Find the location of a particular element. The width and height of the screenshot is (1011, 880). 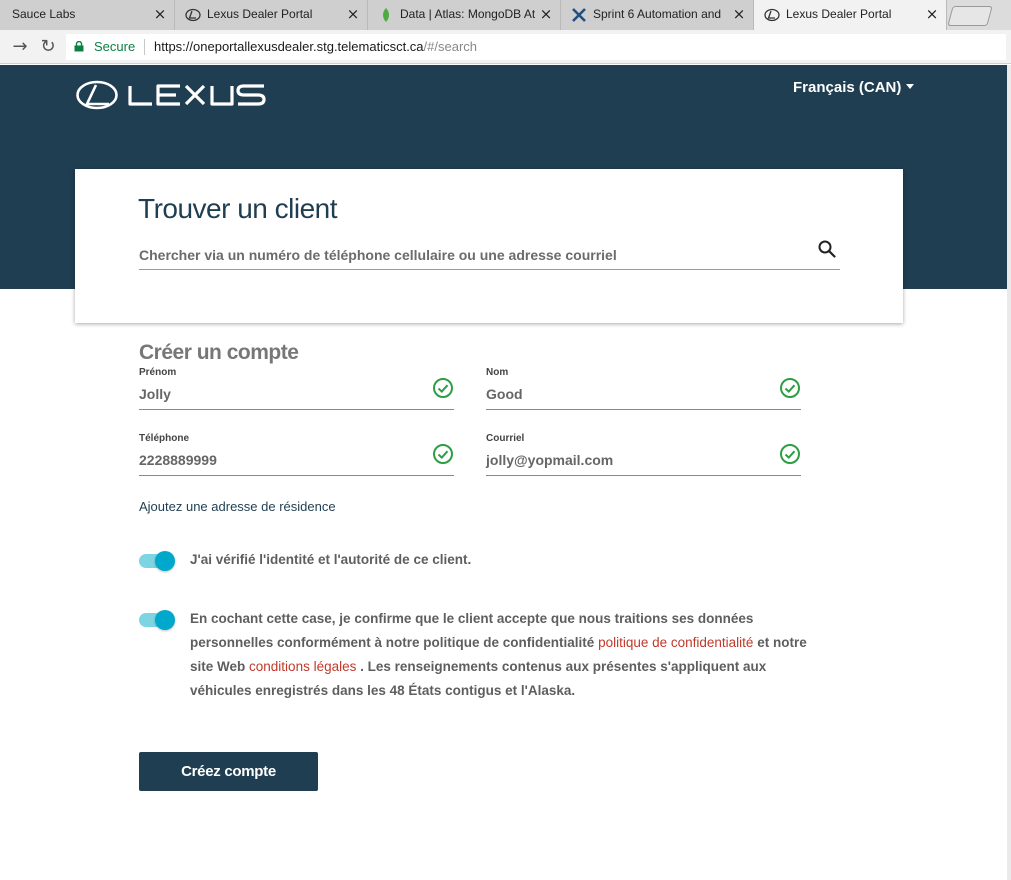

tab-label: Sauce Labs is located at coordinates (44, 14).